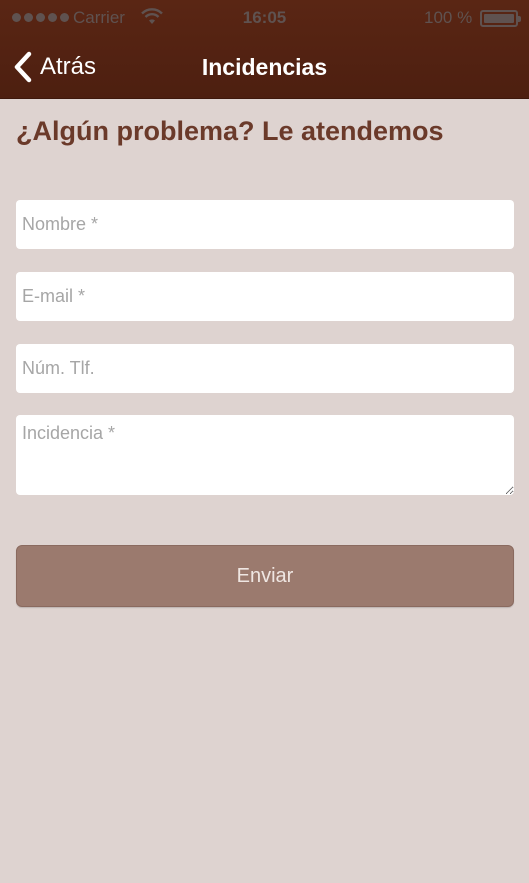 The width and height of the screenshot is (529, 883). I want to click on submit-button: Enviar, so click(265, 576).